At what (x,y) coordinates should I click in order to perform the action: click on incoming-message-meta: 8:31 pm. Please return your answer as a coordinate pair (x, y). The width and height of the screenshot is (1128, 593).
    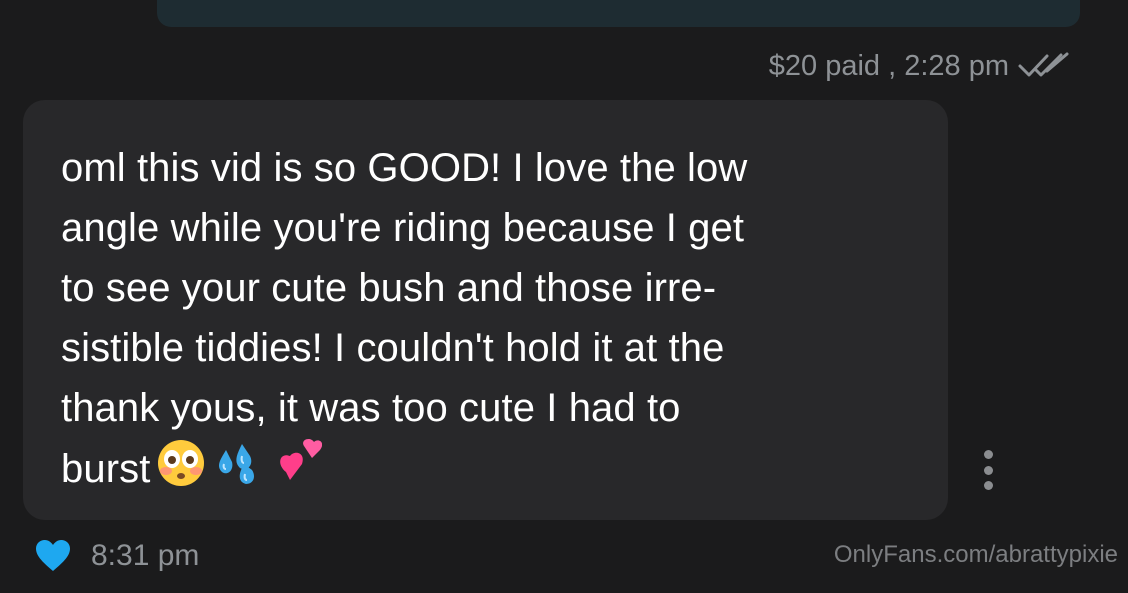
    Looking at the image, I should click on (117, 556).